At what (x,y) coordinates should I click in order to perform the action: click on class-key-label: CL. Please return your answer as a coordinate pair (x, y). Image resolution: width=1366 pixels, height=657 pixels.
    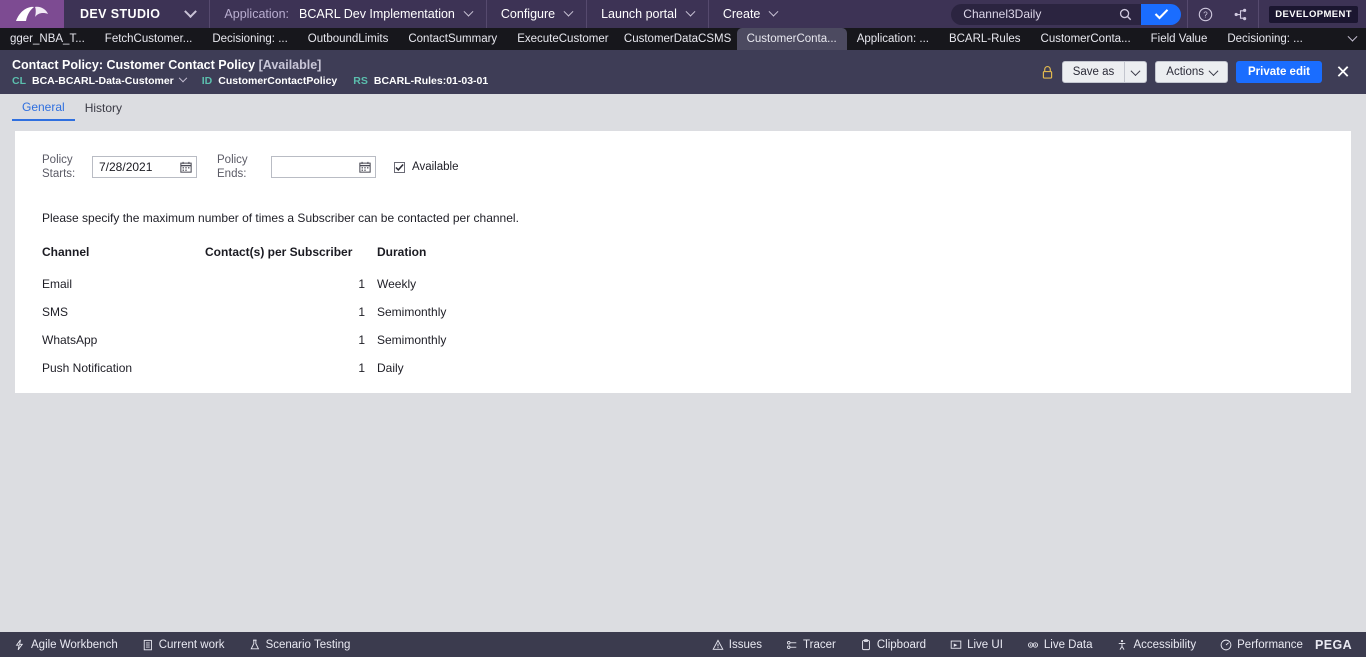
    Looking at the image, I should click on (19, 80).